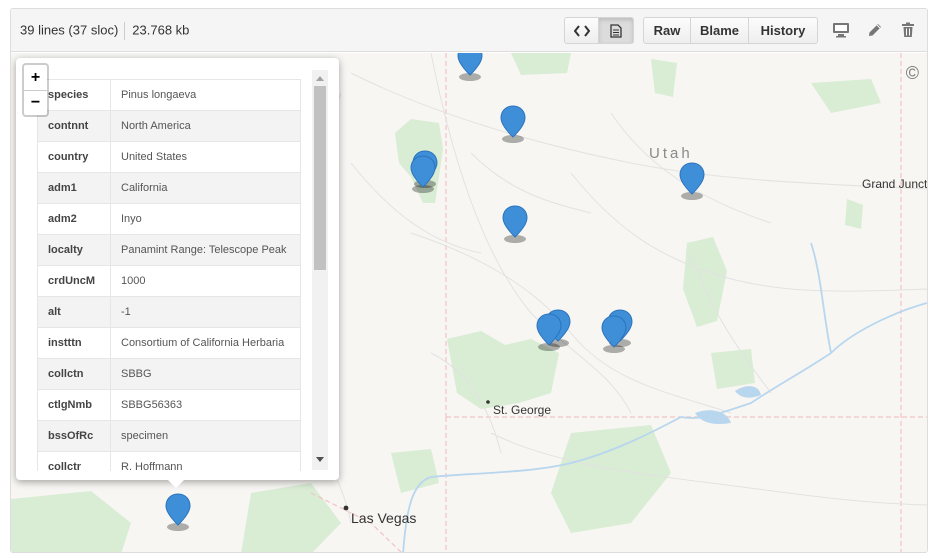 This screenshot has width=936, height=559. I want to click on property-value: Panamint Range: Telescope Peak, so click(205, 250).